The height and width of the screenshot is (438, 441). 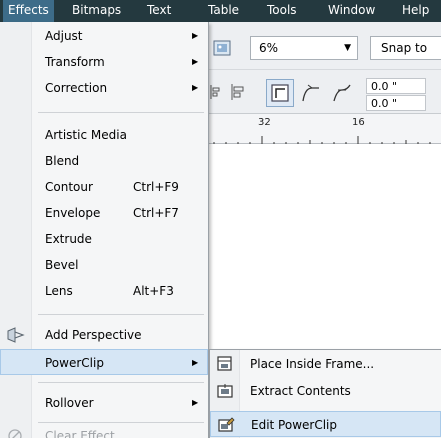 I want to click on menu-item-label: Bevel, so click(x=62, y=265).